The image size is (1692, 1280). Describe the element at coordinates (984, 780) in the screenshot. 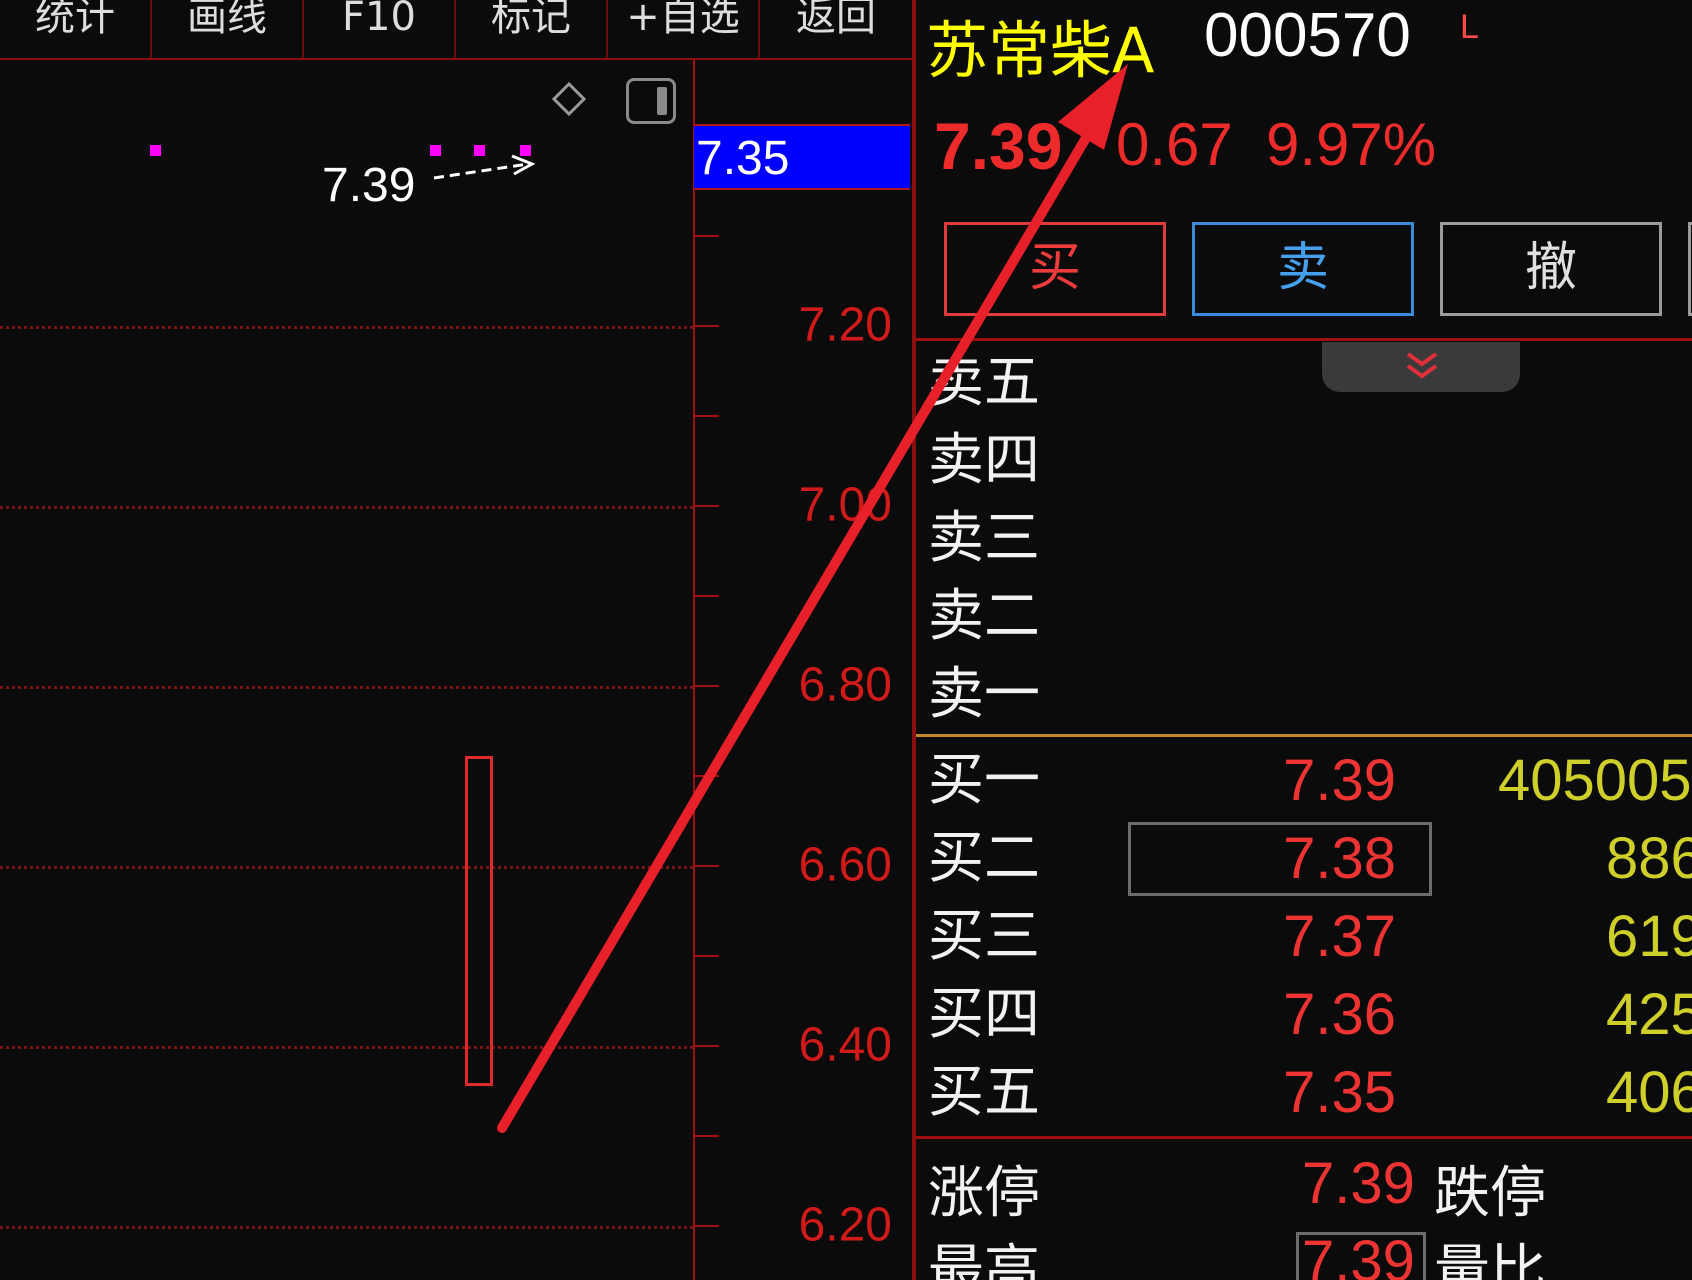

I see `bid-level-label: 买一` at that location.